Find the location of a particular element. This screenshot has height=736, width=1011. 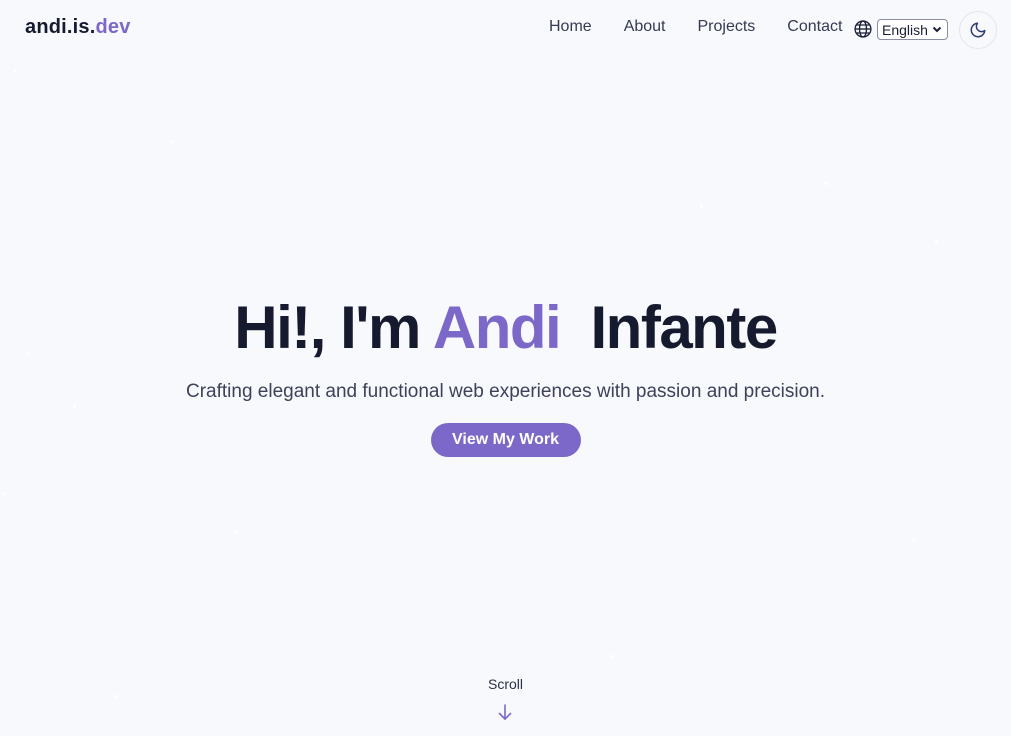

hero-last-name: Infante is located at coordinates (684, 327).